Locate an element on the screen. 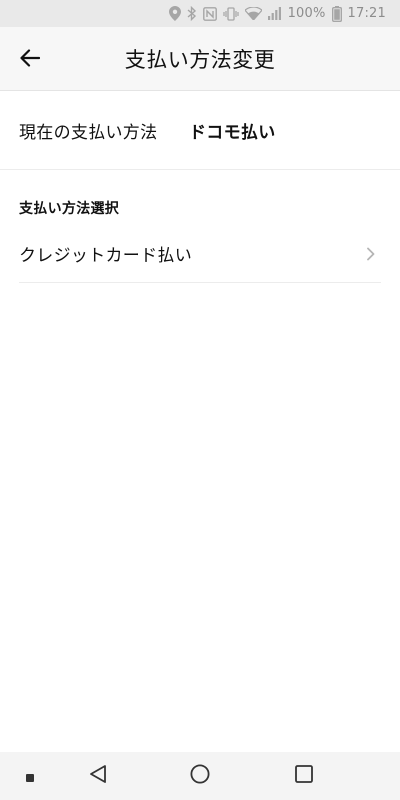 The image size is (400, 800). nav-recents-button is located at coordinates (304, 776).